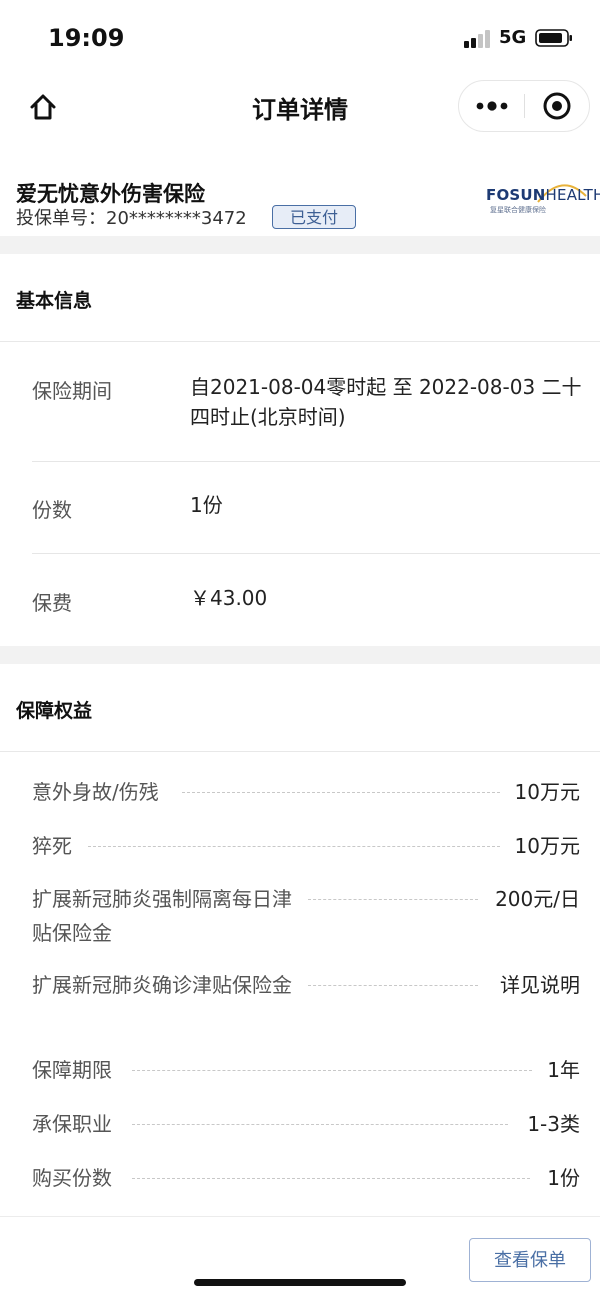 The height and width of the screenshot is (1298, 600). What do you see at coordinates (300, 107) in the screenshot?
I see `nav-bar: 订单详情` at bounding box center [300, 107].